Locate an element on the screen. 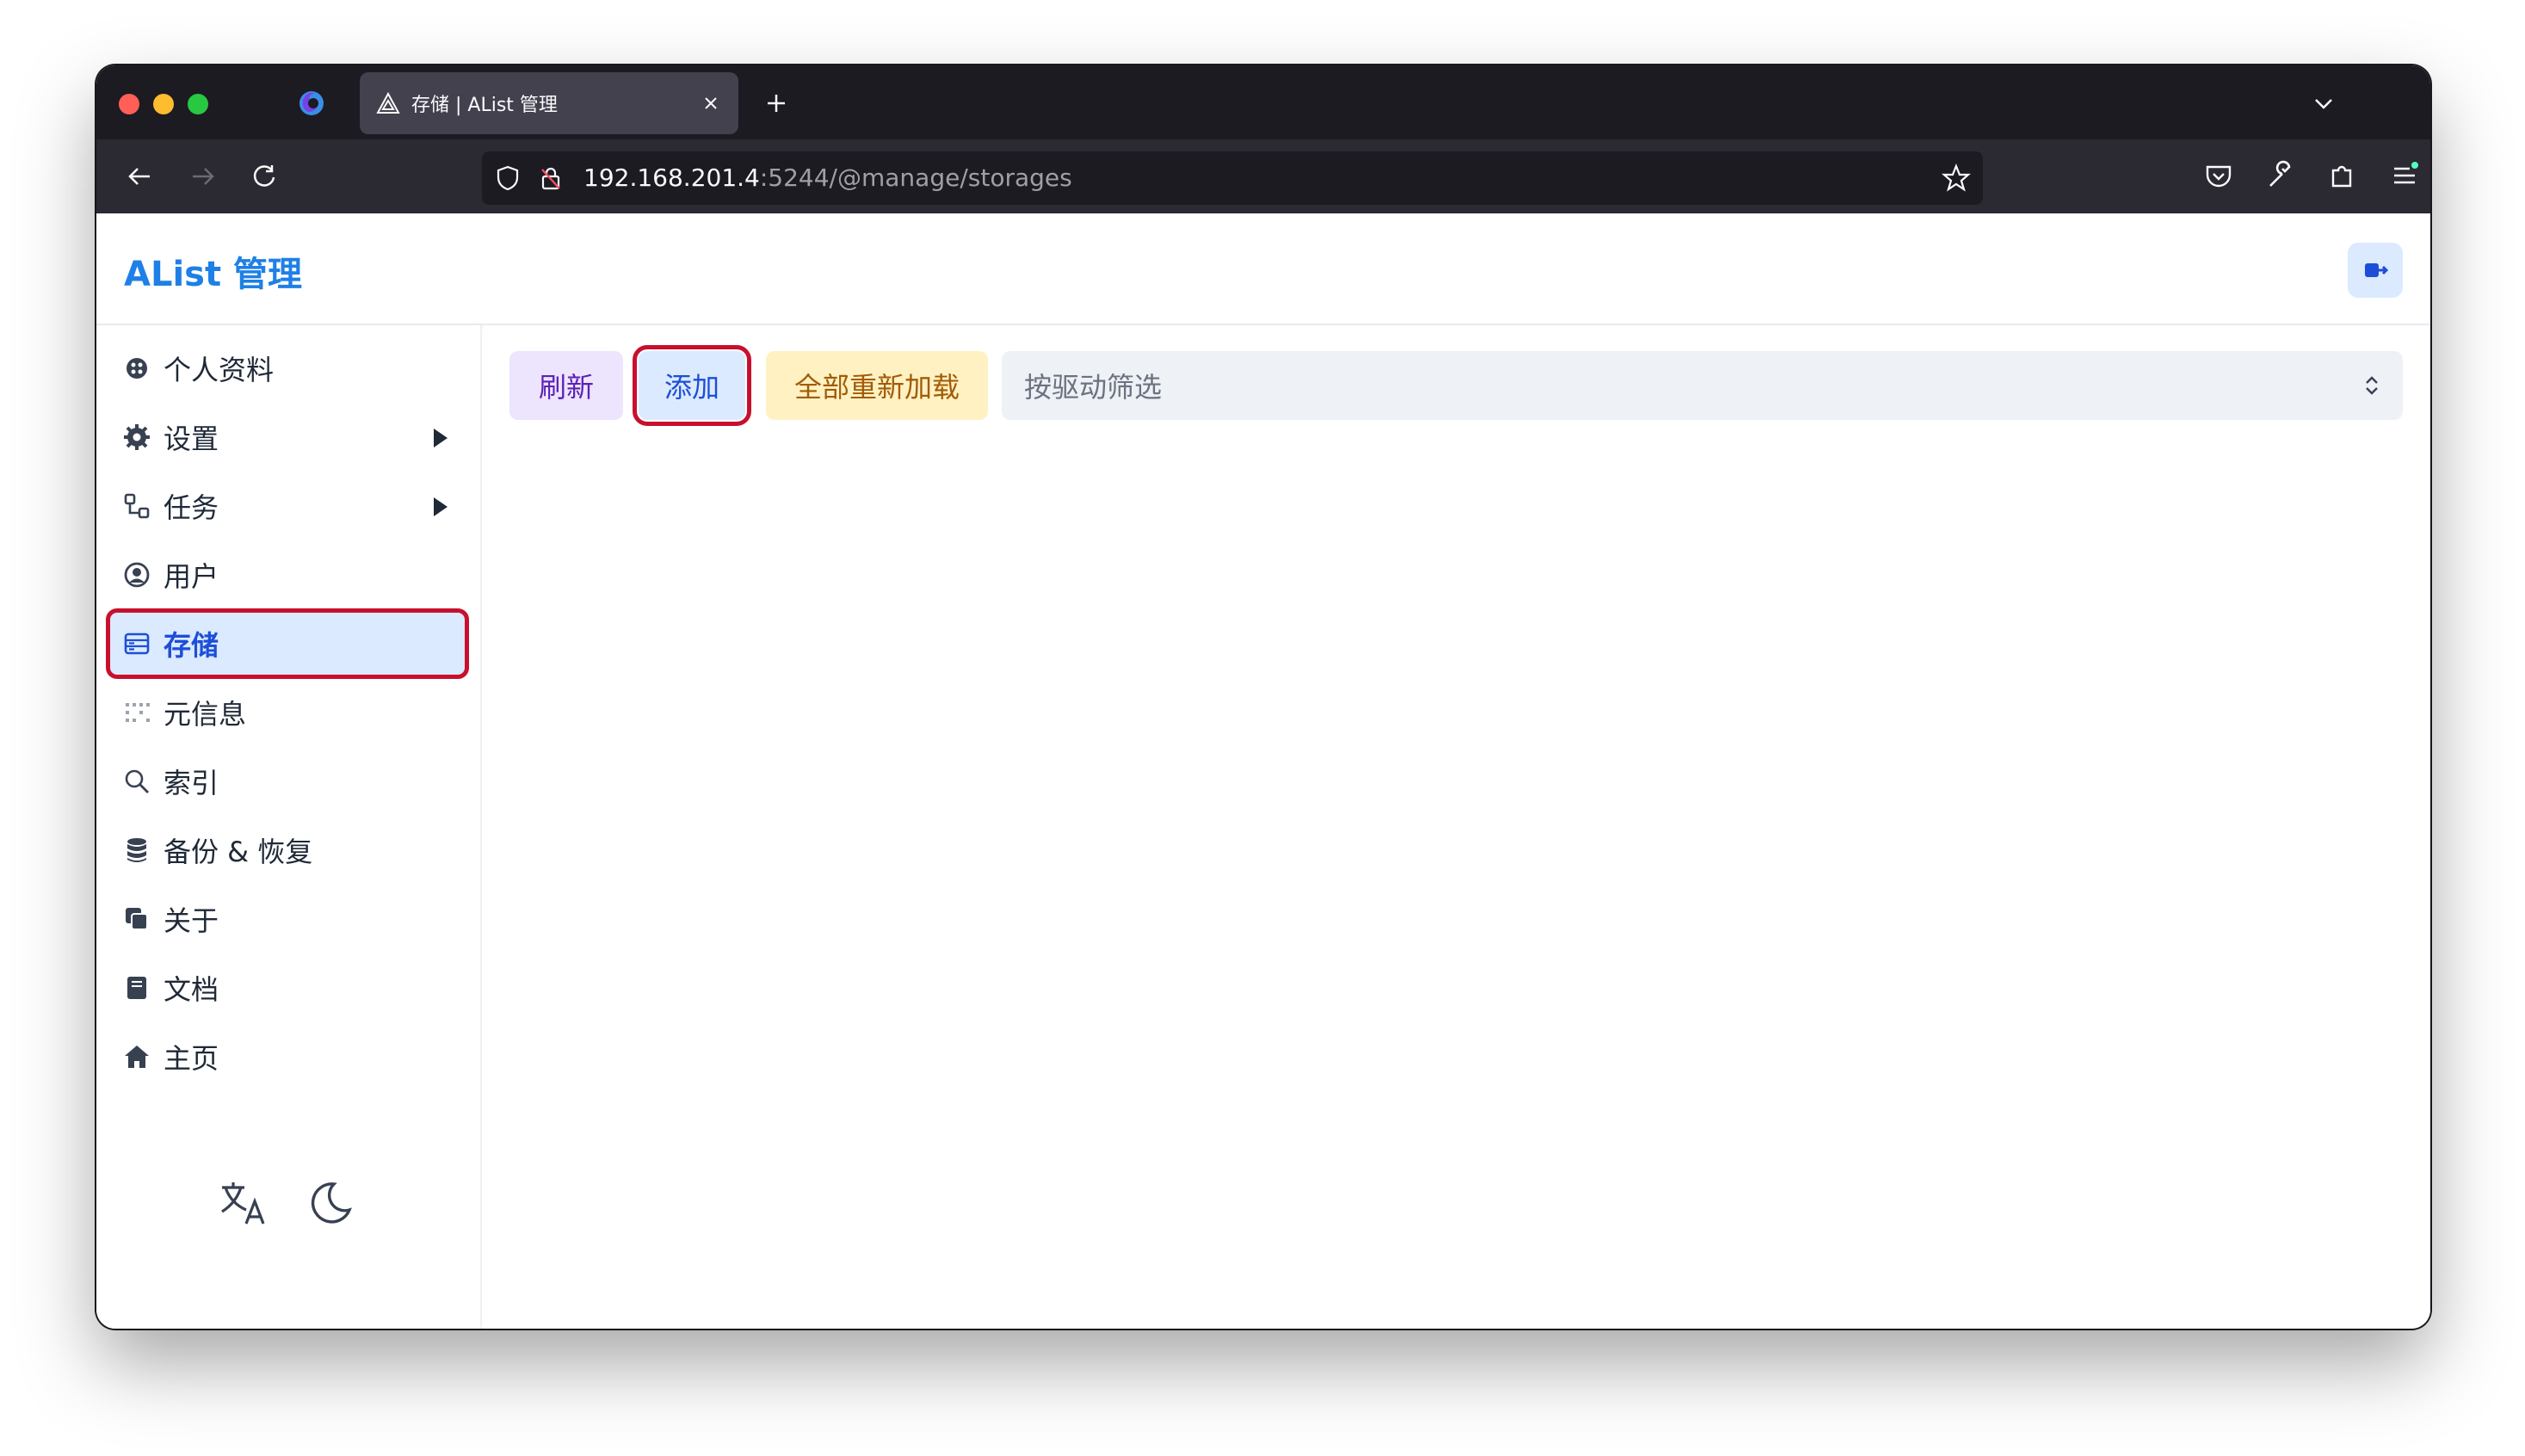  url-text: 192.168.201.4:5244/@manage/storages is located at coordinates (827, 178).